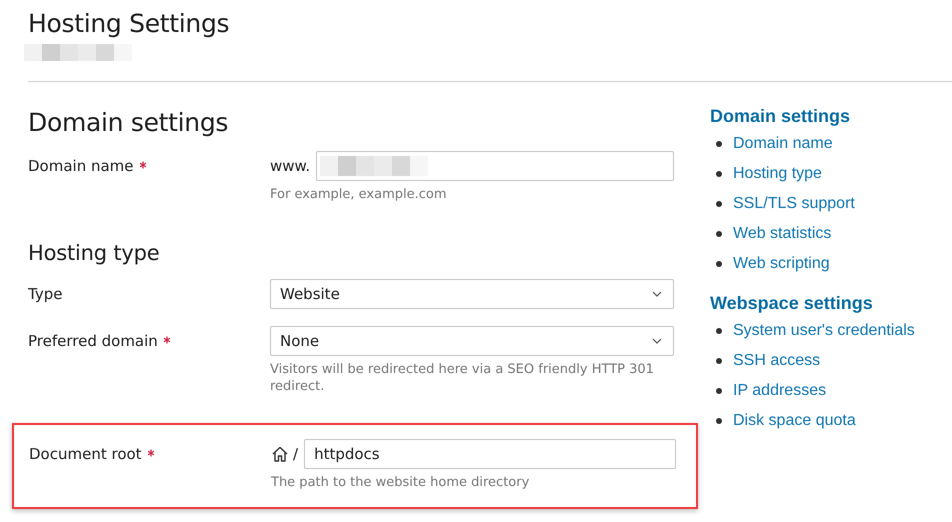  I want to click on sidebar-link: Web statistics, so click(782, 234).